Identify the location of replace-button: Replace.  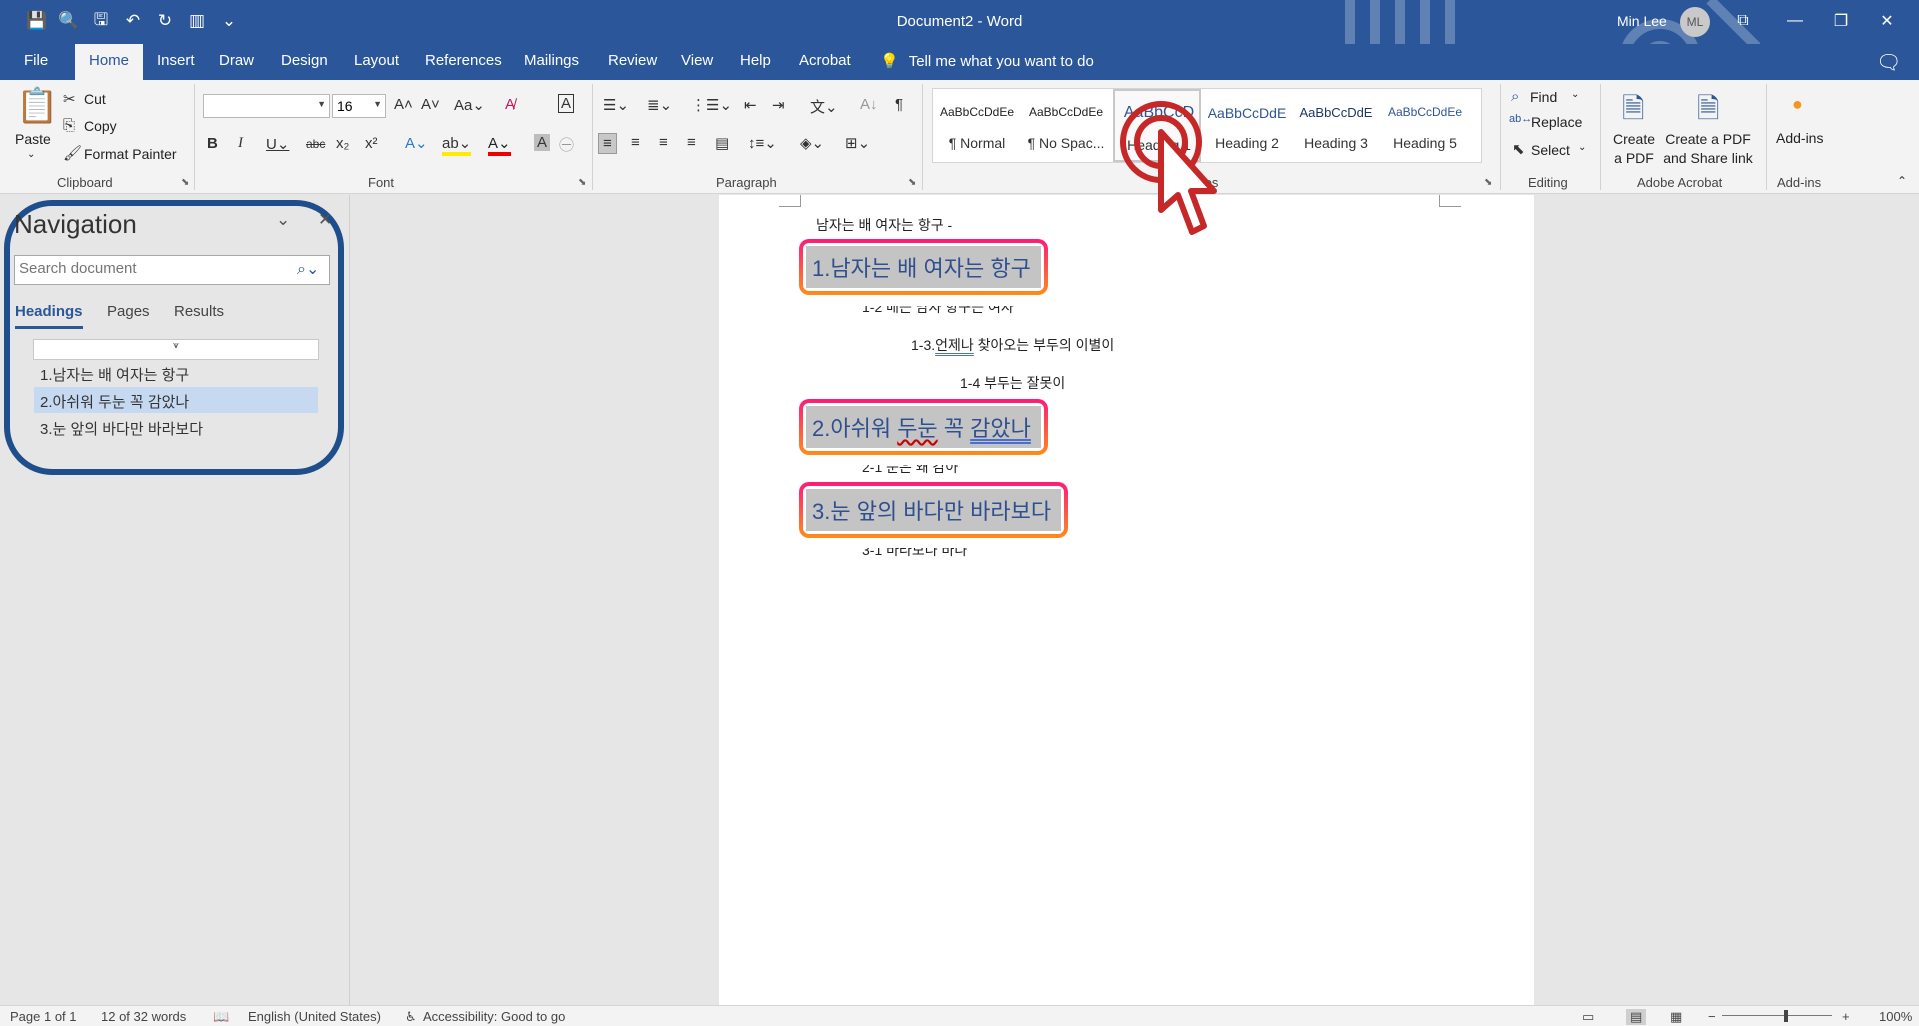
(1556, 122).